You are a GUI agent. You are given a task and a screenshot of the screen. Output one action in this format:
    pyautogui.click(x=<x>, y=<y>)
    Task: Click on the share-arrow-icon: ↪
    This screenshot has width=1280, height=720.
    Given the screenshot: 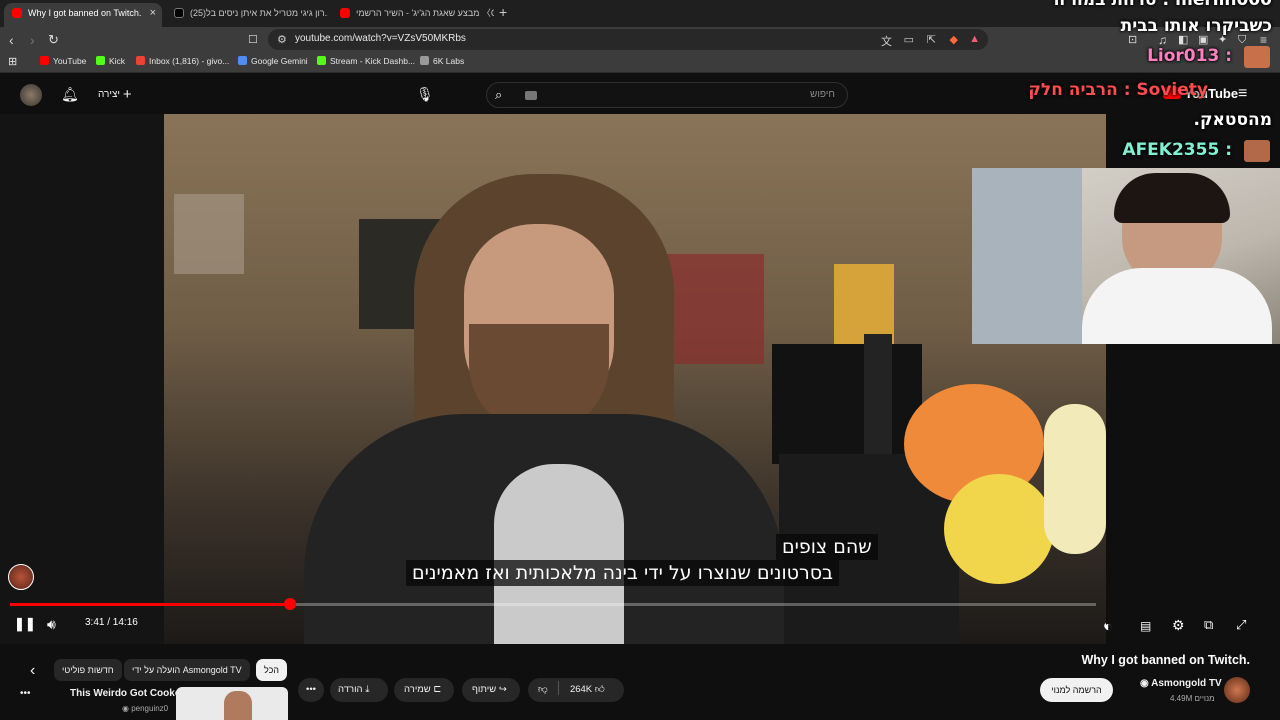 What is the action you would take?
    pyautogui.click(x=502, y=689)
    